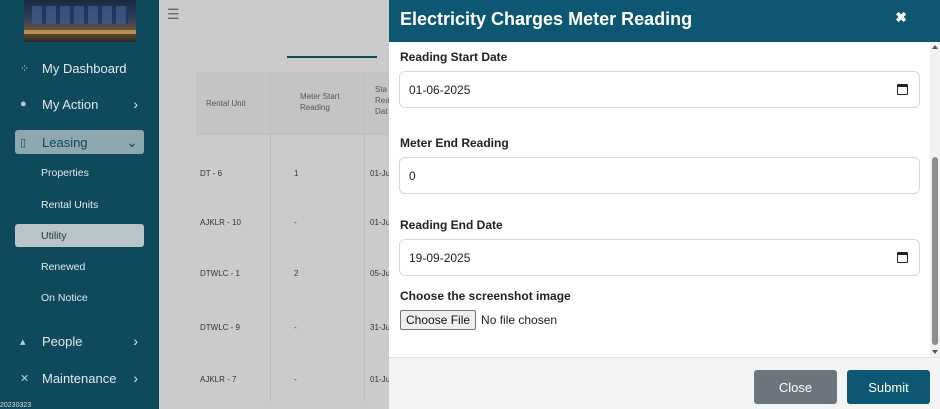 The height and width of the screenshot is (409, 940). Describe the element at coordinates (382, 100) in the screenshot. I see `column-header-start-reading-date: Sta Rea Dat` at that location.